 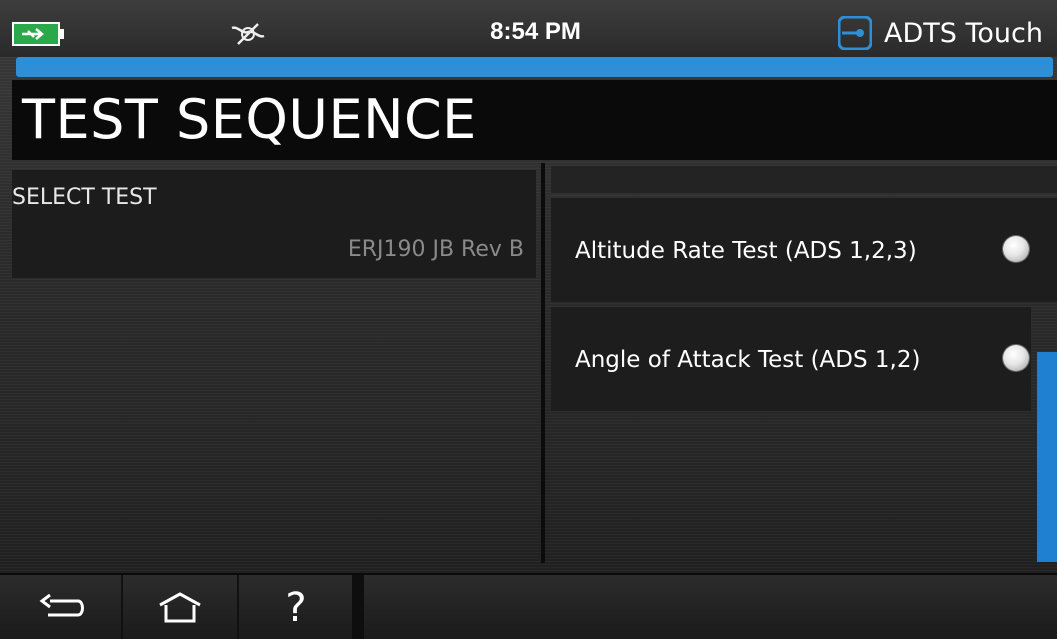 What do you see at coordinates (1047, 457) in the screenshot?
I see `scrollbar` at bounding box center [1047, 457].